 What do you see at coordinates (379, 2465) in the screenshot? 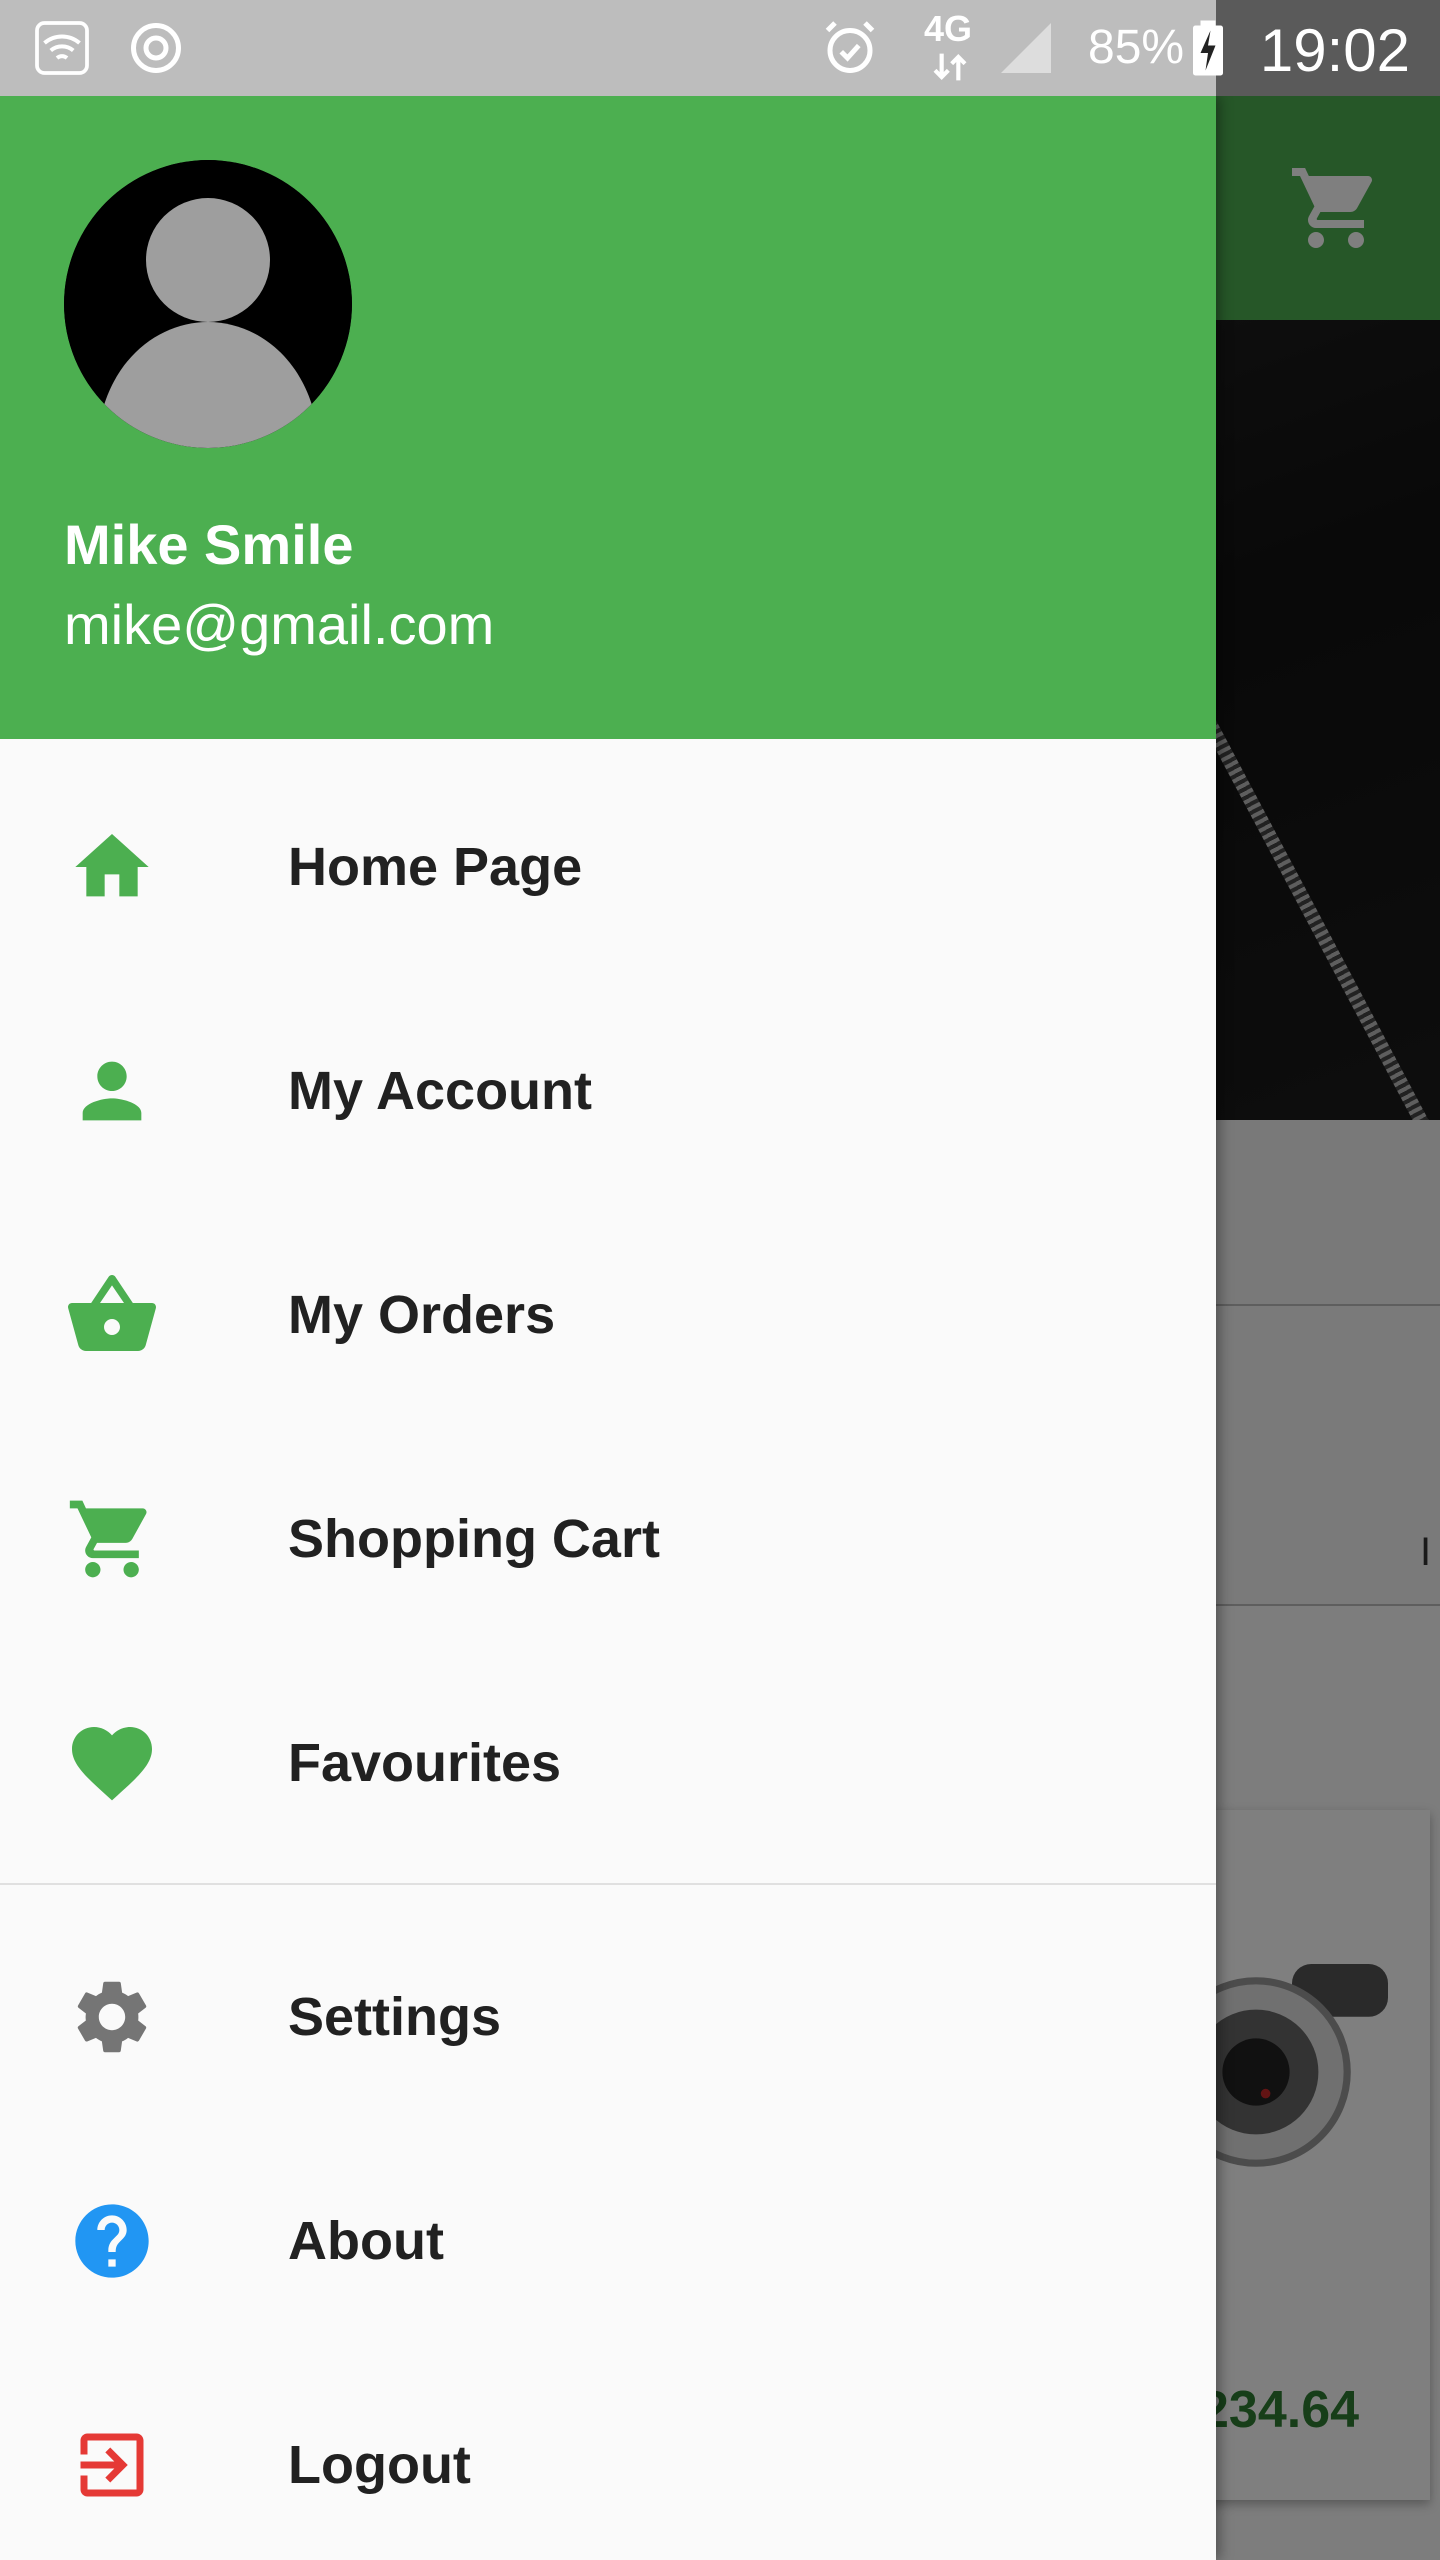
I see `menu-item-label: Logout` at bounding box center [379, 2465].